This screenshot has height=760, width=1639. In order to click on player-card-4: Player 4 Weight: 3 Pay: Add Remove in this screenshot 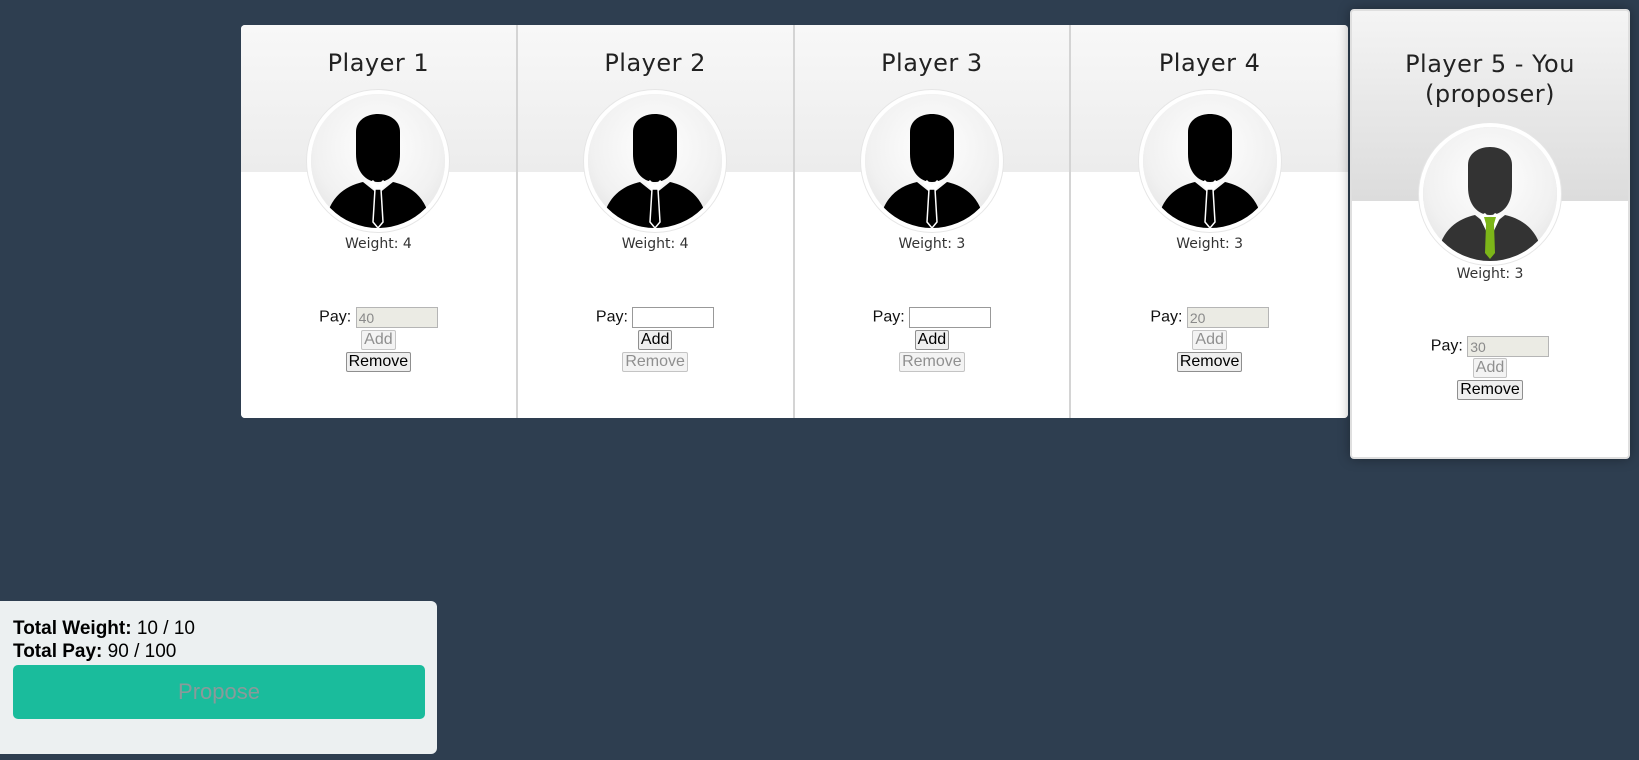, I will do `click(1209, 221)`.